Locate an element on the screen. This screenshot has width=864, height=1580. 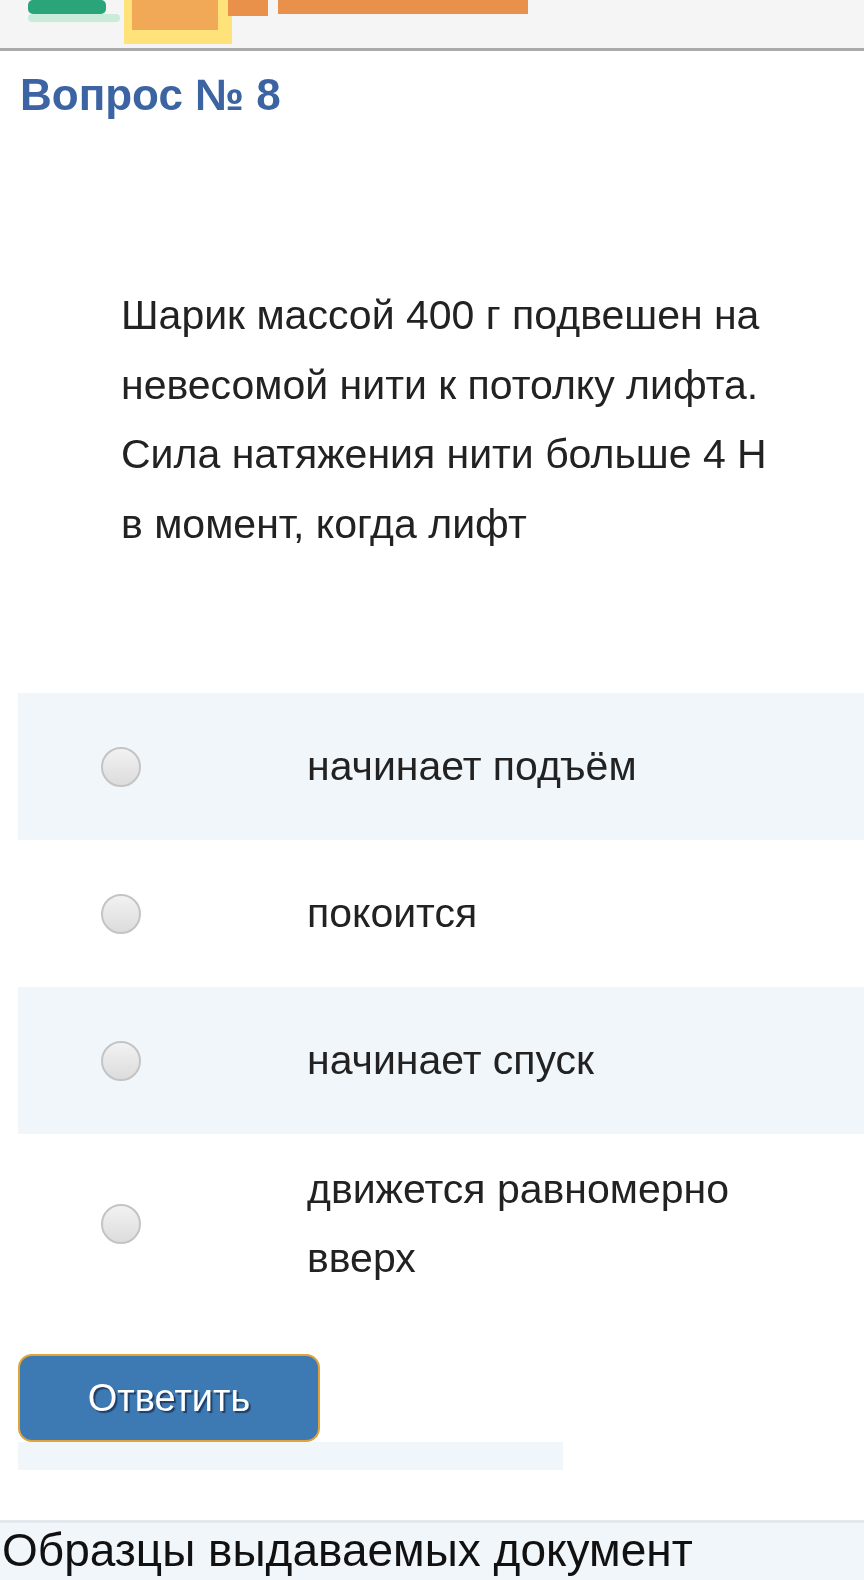
option-label: покоится is located at coordinates (392, 913).